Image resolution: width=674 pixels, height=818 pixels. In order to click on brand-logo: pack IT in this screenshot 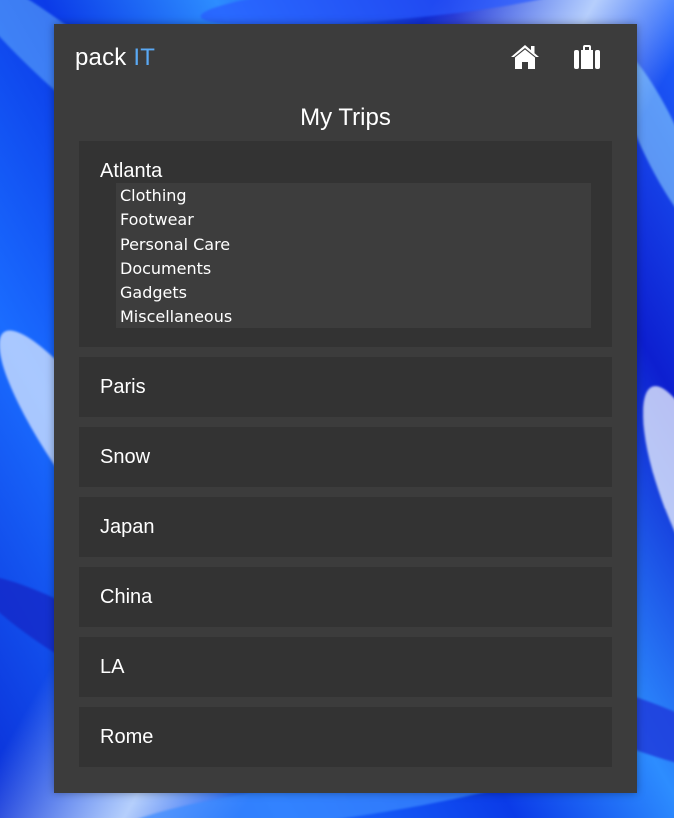, I will do `click(115, 58)`.